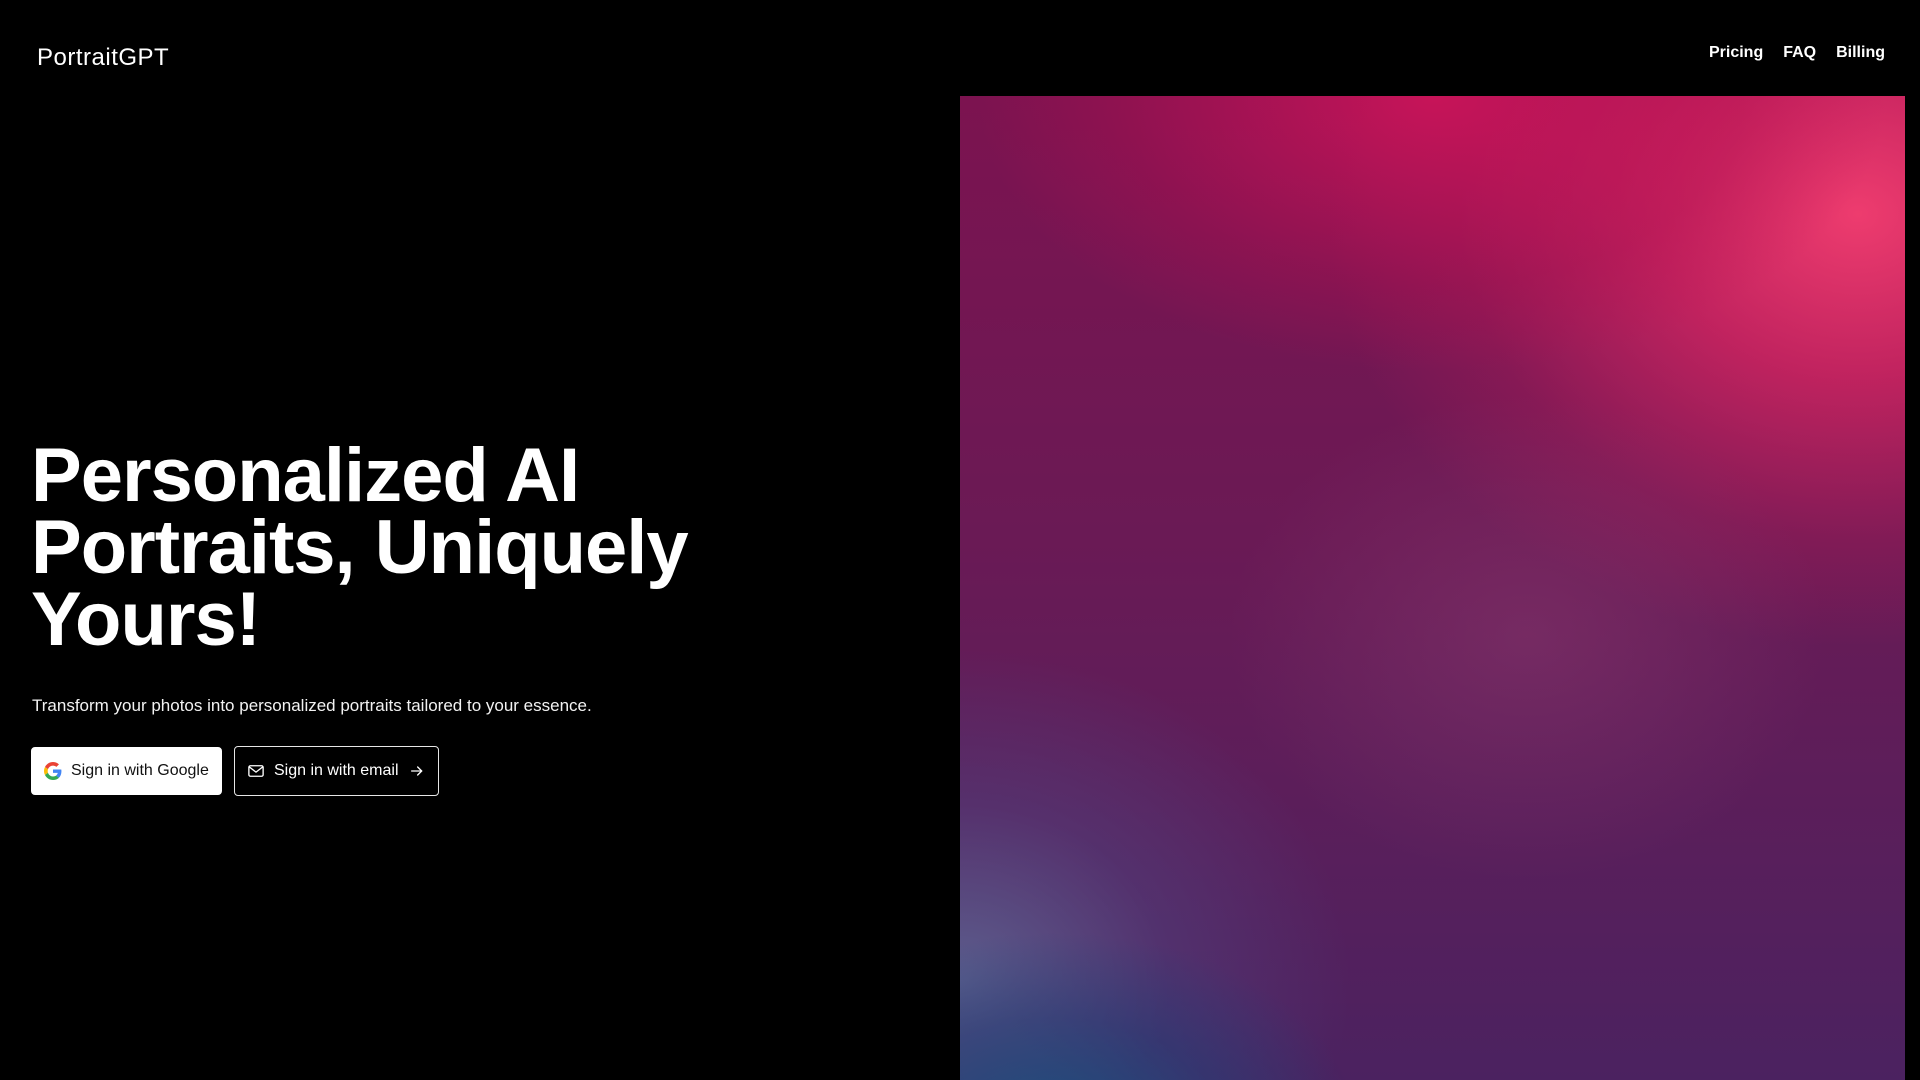 Image resolution: width=1920 pixels, height=1080 pixels. I want to click on nav-link-faq: FAQ, so click(1799, 53).